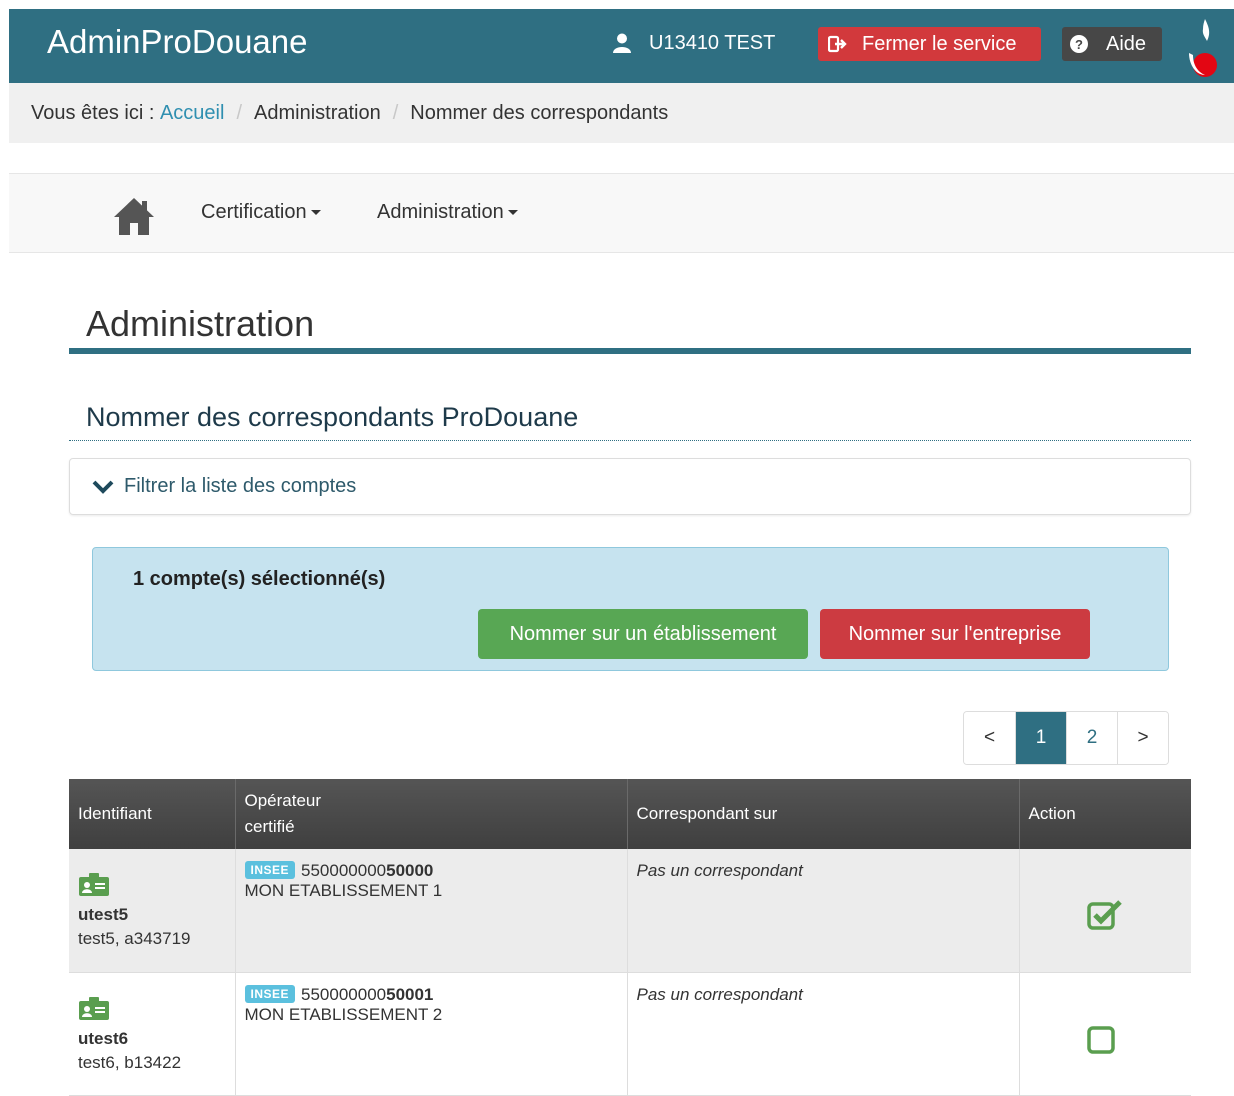 The height and width of the screenshot is (1096, 1234). I want to click on filter-label: Filtrer la liste des comptes, so click(240, 486).